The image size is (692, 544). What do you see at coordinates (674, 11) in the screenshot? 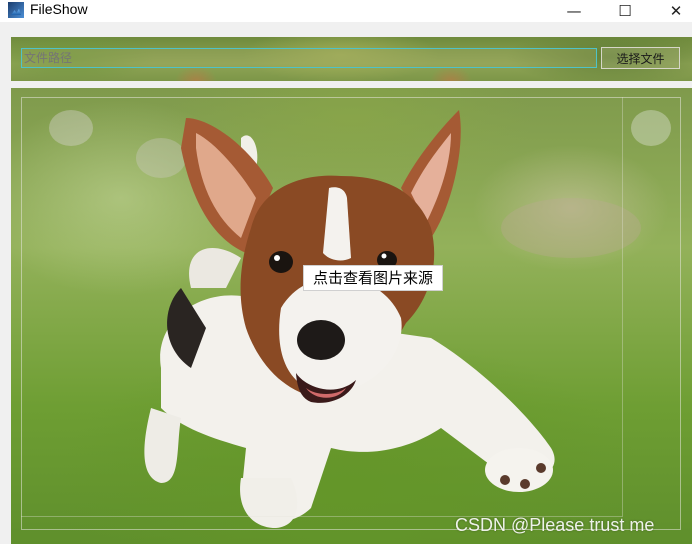
I see `close-button: ✕` at bounding box center [674, 11].